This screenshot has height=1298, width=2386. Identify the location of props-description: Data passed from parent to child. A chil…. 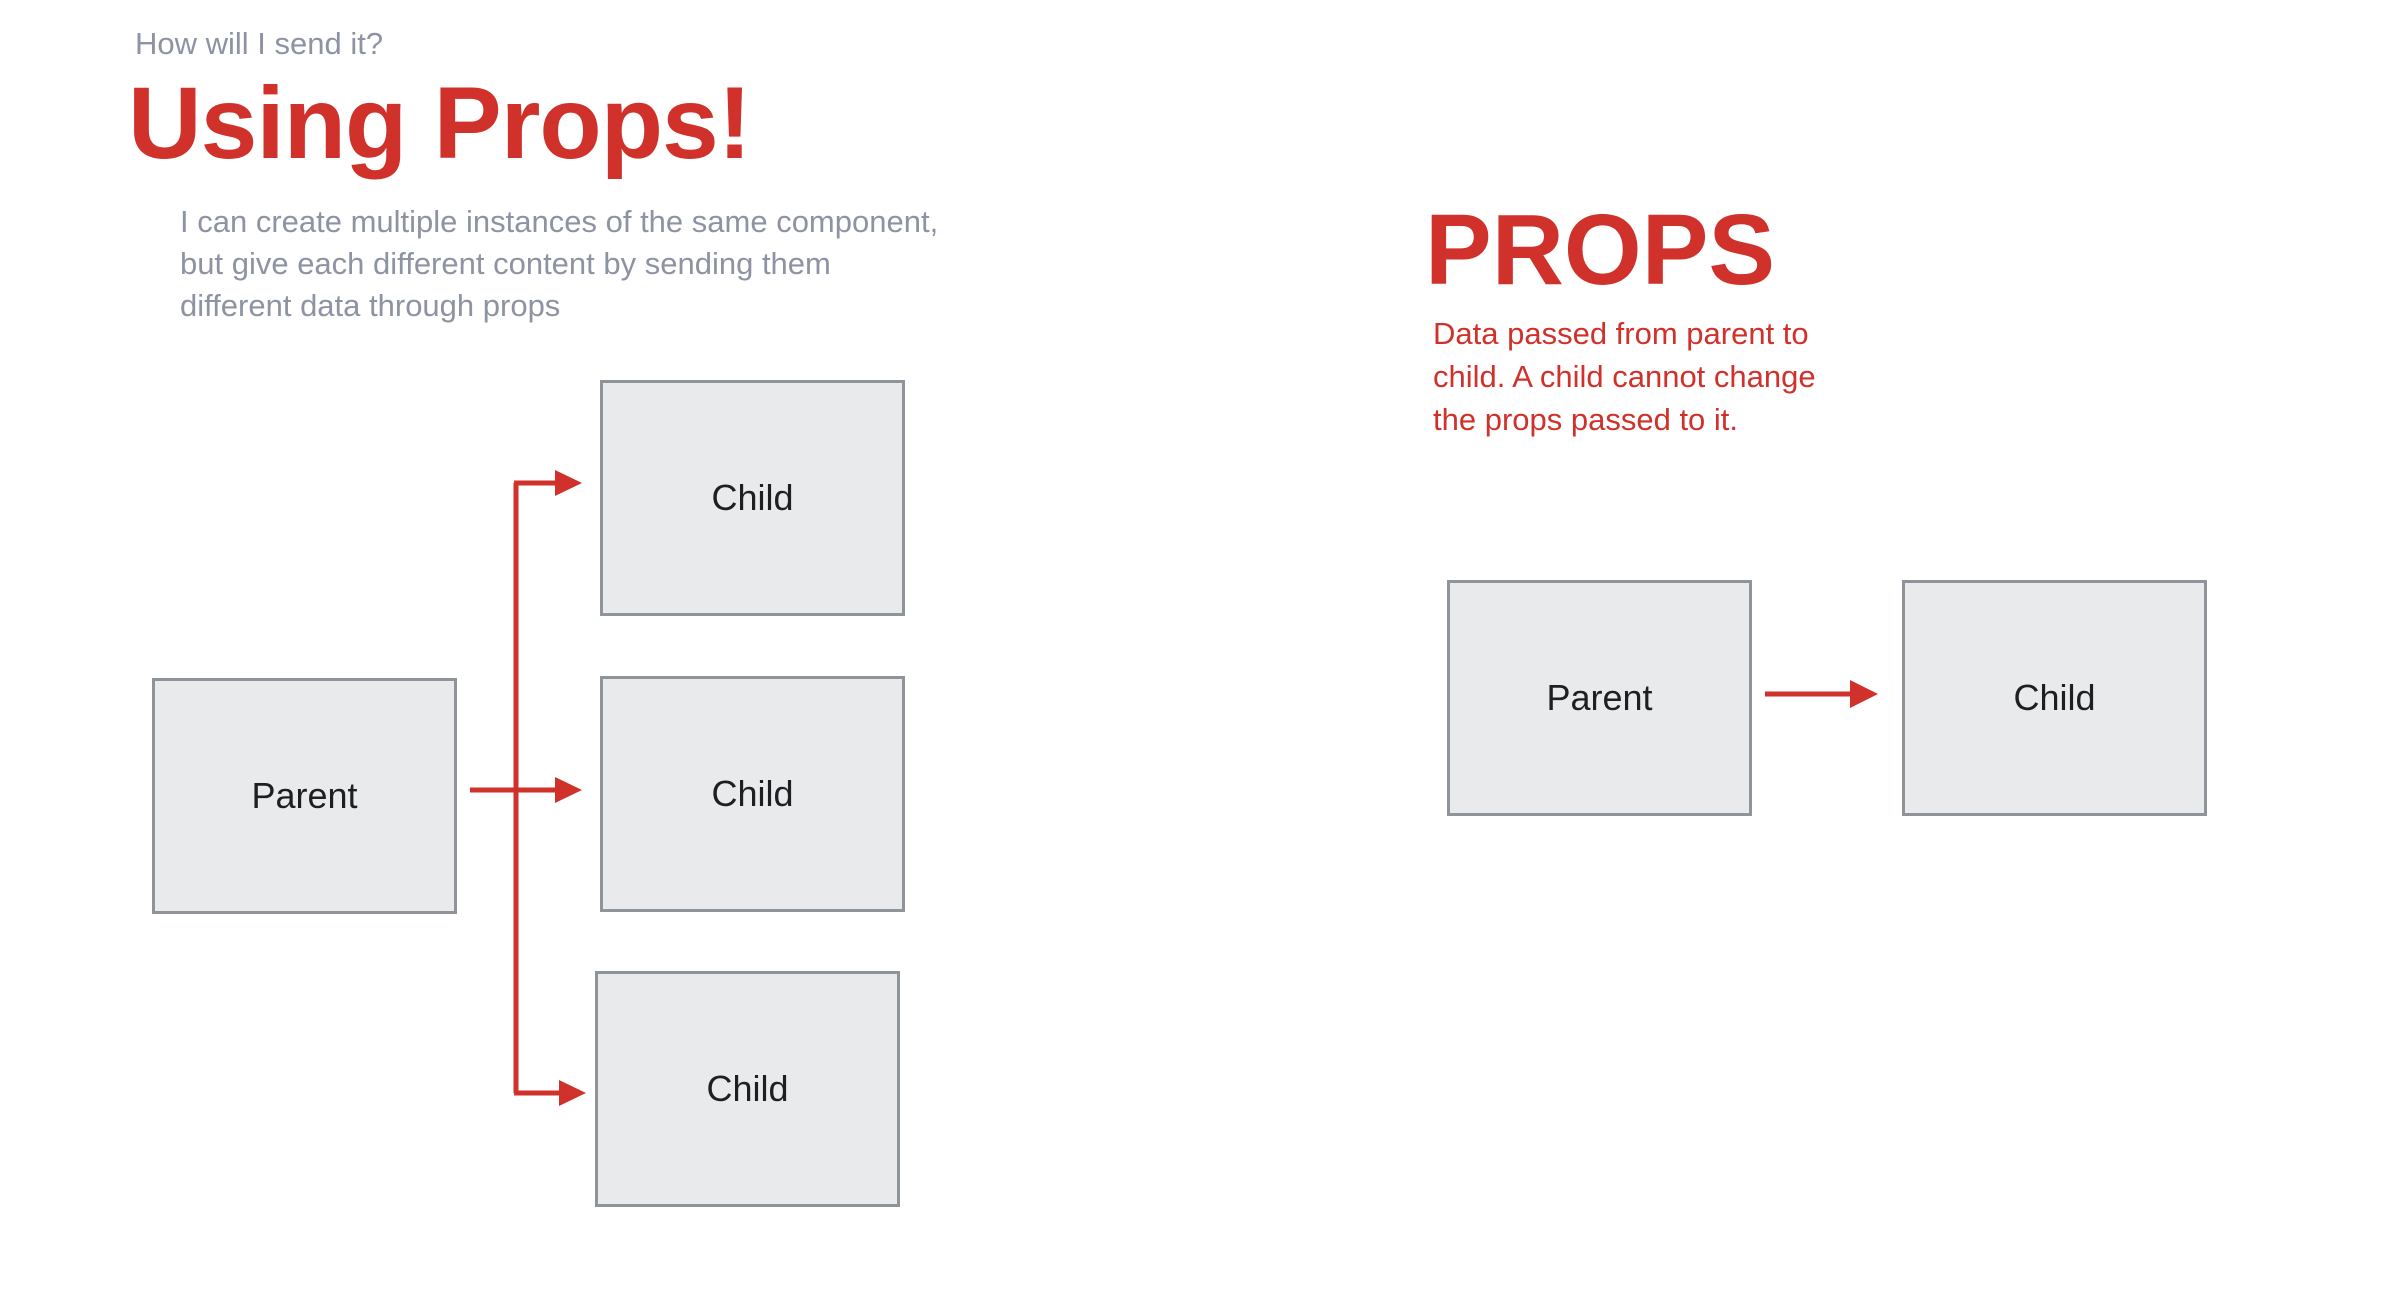
(1624, 376).